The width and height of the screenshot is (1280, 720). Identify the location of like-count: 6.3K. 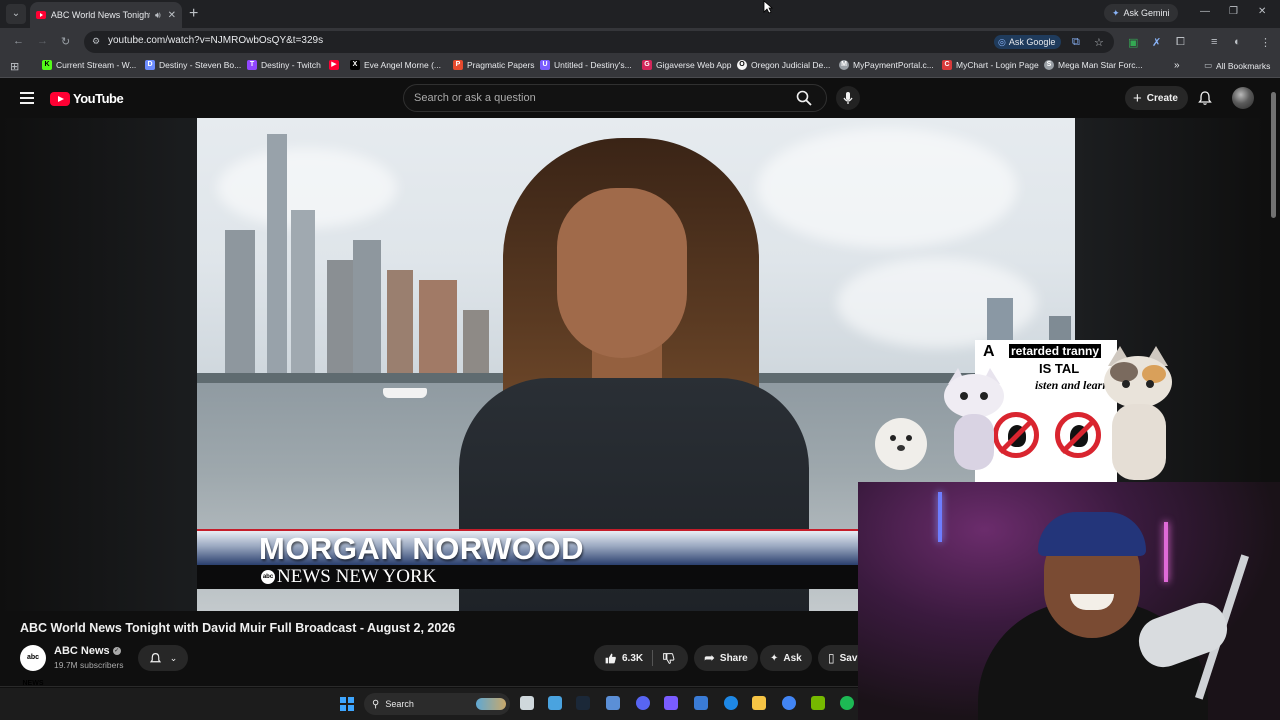
(633, 658).